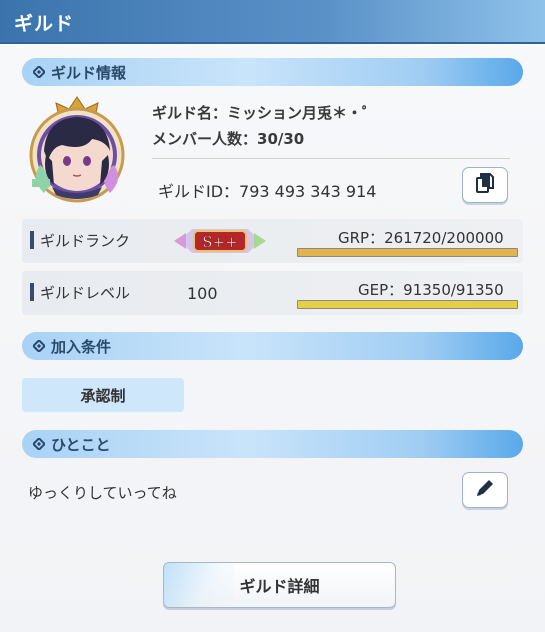 Image resolution: width=545 pixels, height=632 pixels. Describe the element at coordinates (431, 290) in the screenshot. I see `level-points: GEP：91350/91350` at that location.